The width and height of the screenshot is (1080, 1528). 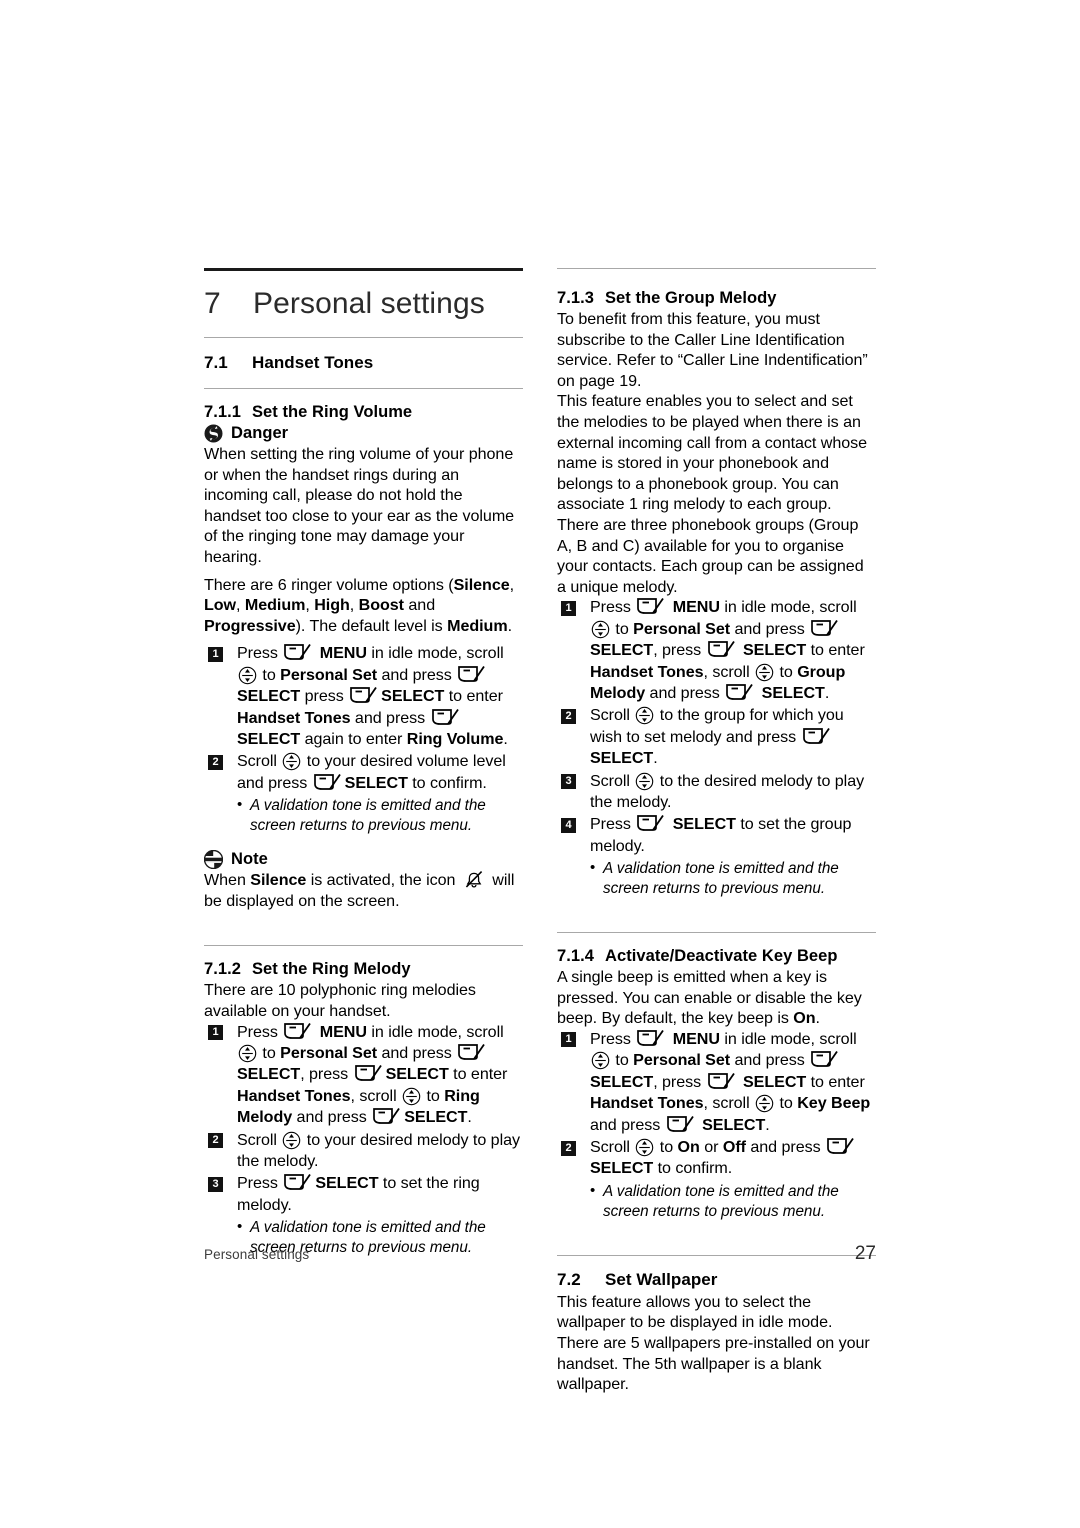 What do you see at coordinates (383, 880) in the screenshot?
I see `note-mid: is activated, the icon` at bounding box center [383, 880].